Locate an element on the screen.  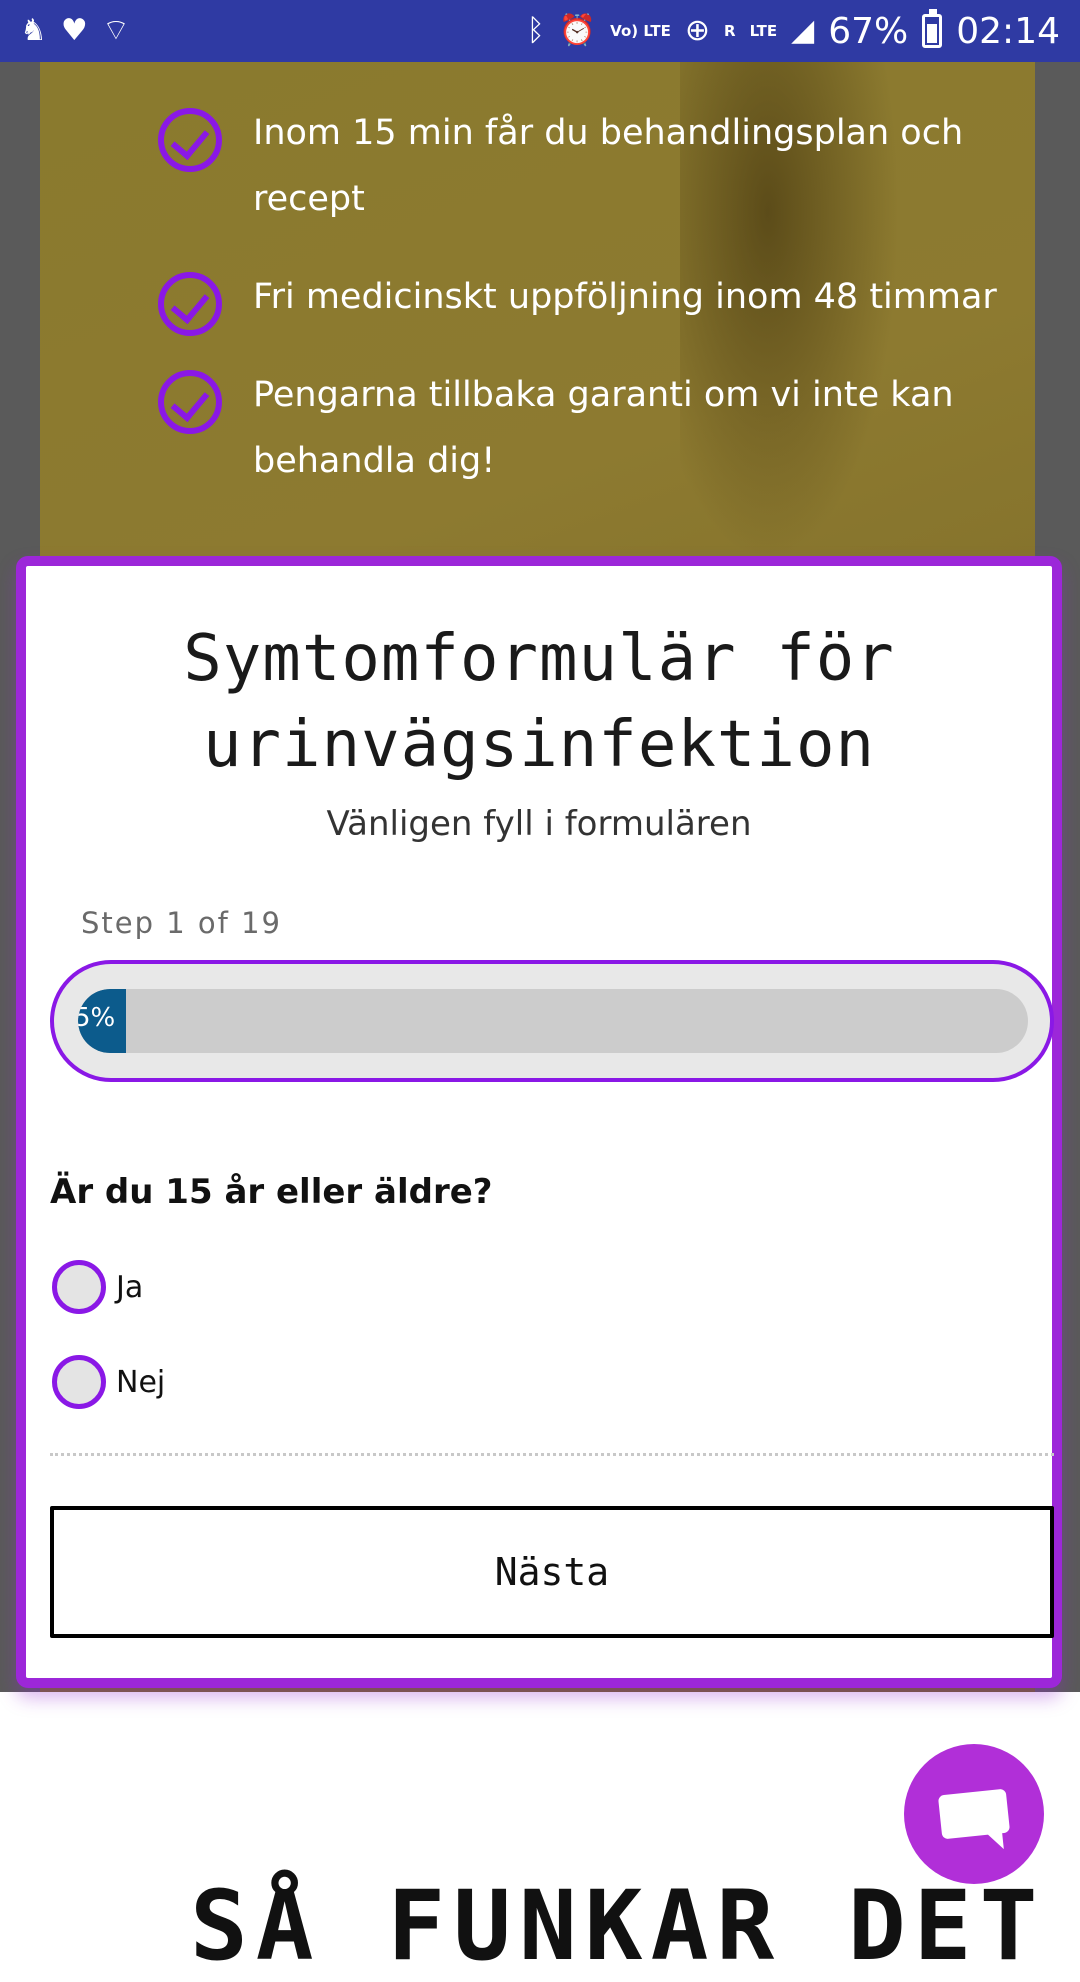
volte-indicator: Vo) LTE is located at coordinates (640, 31).